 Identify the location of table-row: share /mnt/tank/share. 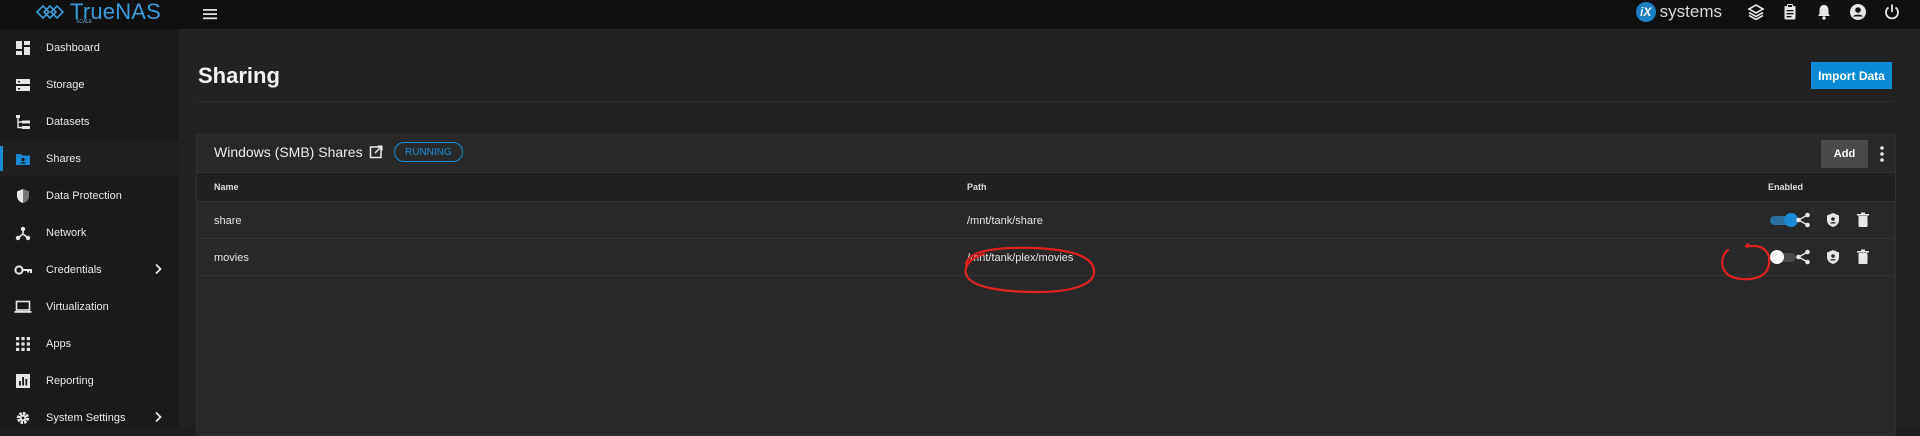
(1046, 220).